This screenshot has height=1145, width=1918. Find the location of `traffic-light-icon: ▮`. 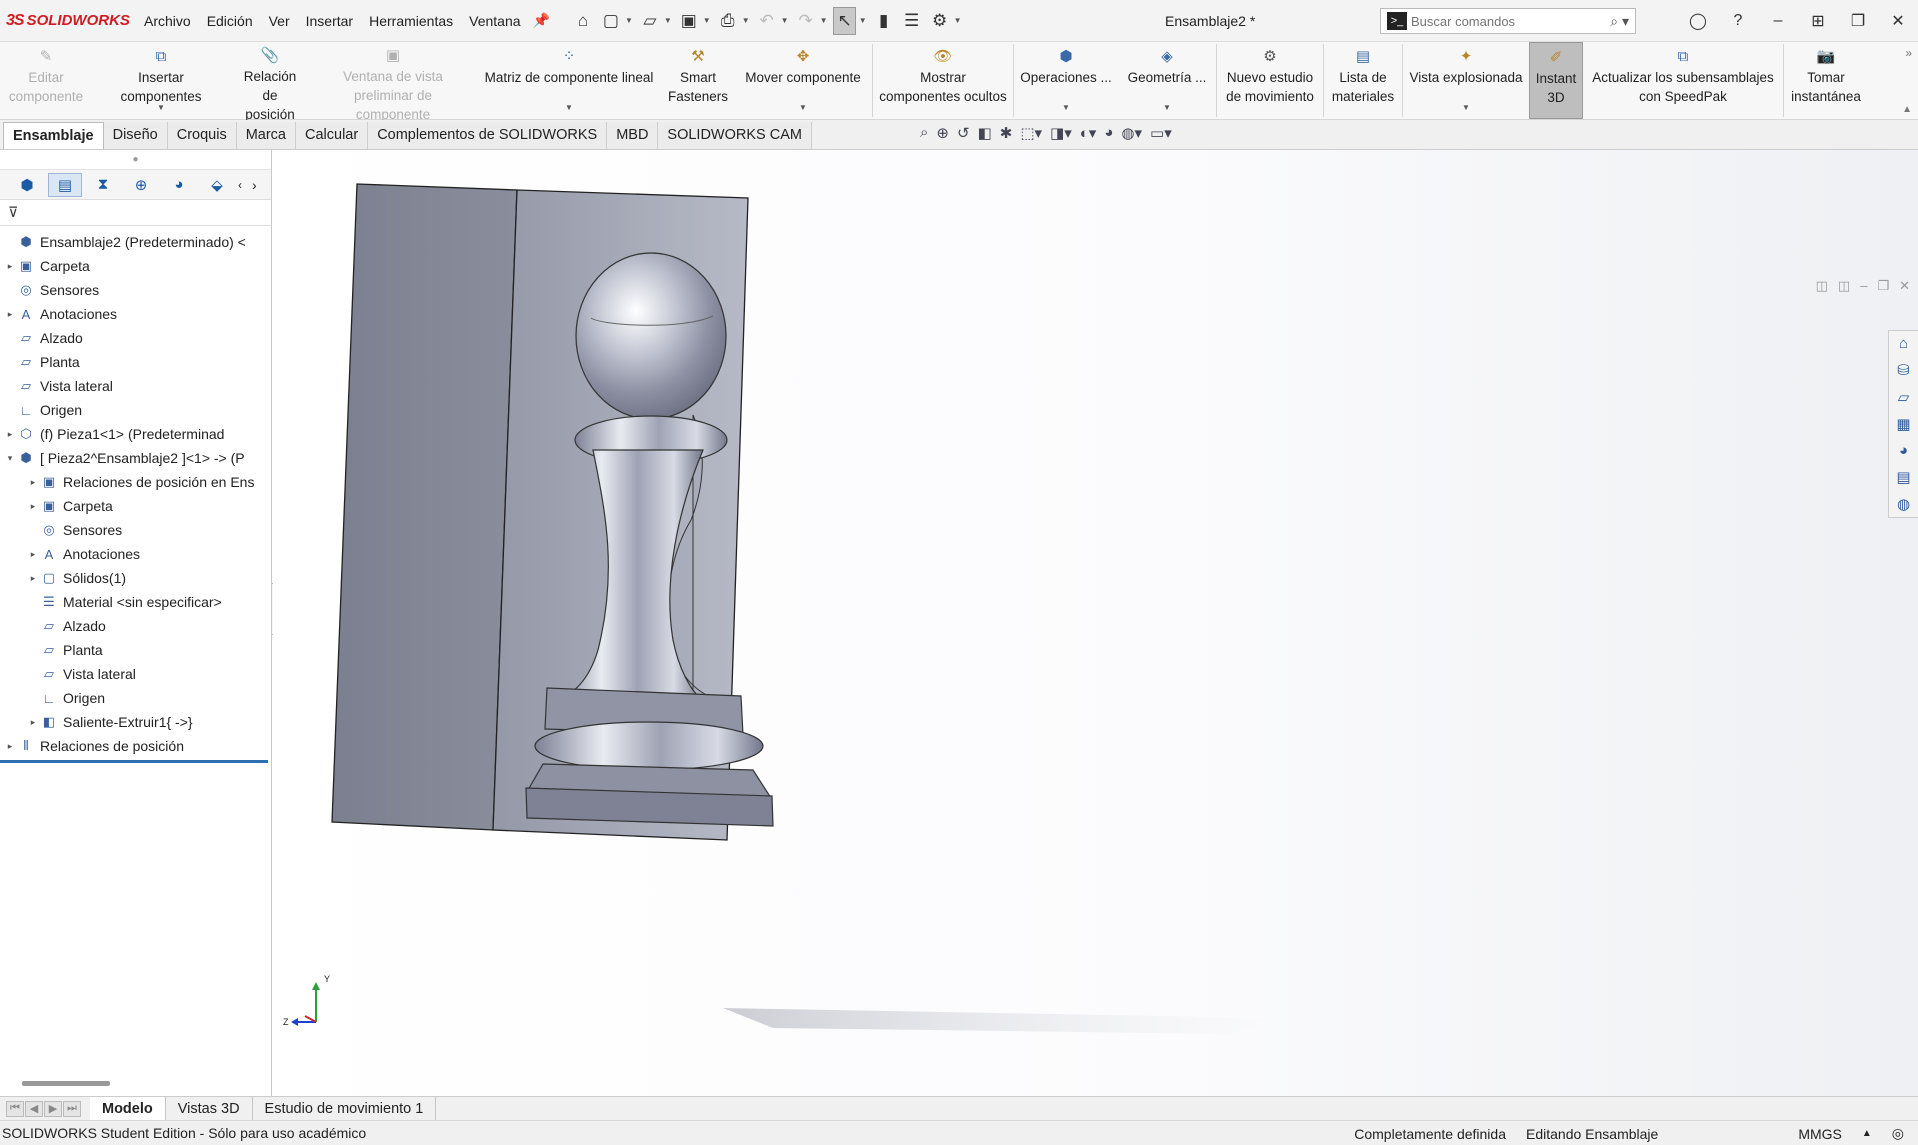

traffic-light-icon: ▮ is located at coordinates (884, 21).